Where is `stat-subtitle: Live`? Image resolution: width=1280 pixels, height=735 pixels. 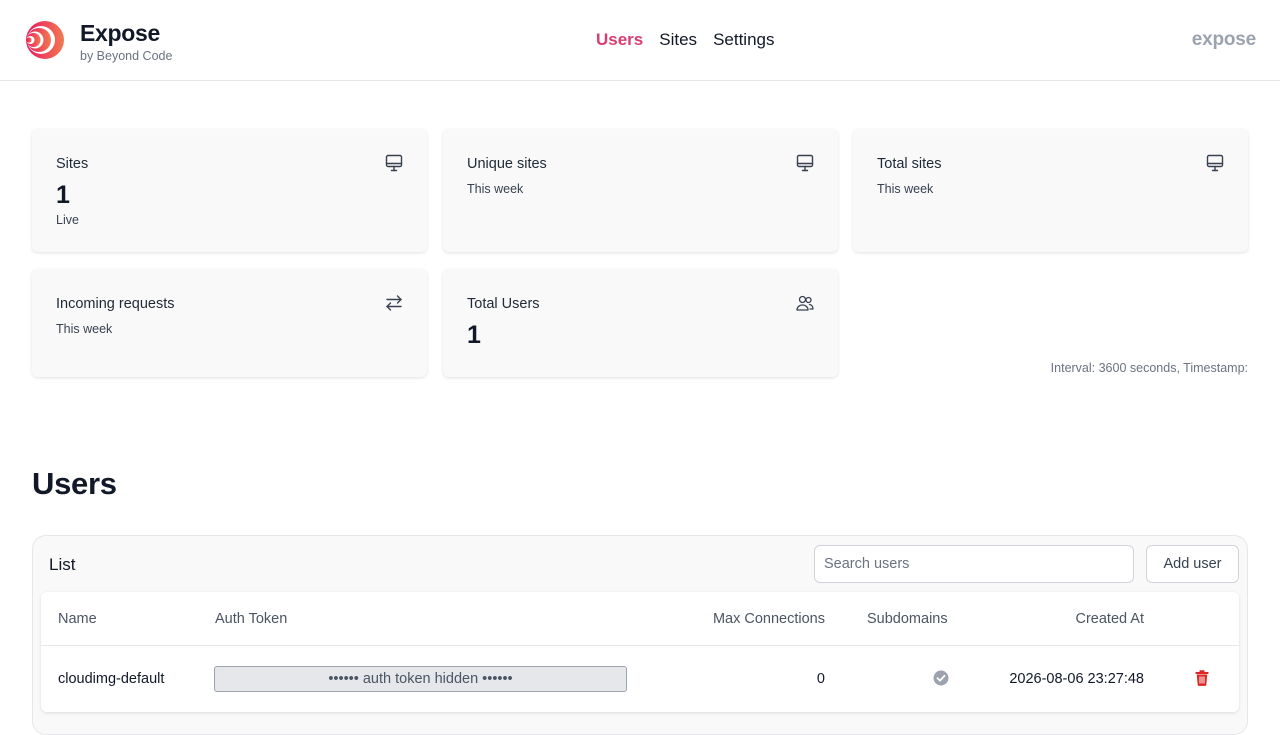
stat-subtitle: Live is located at coordinates (67, 220).